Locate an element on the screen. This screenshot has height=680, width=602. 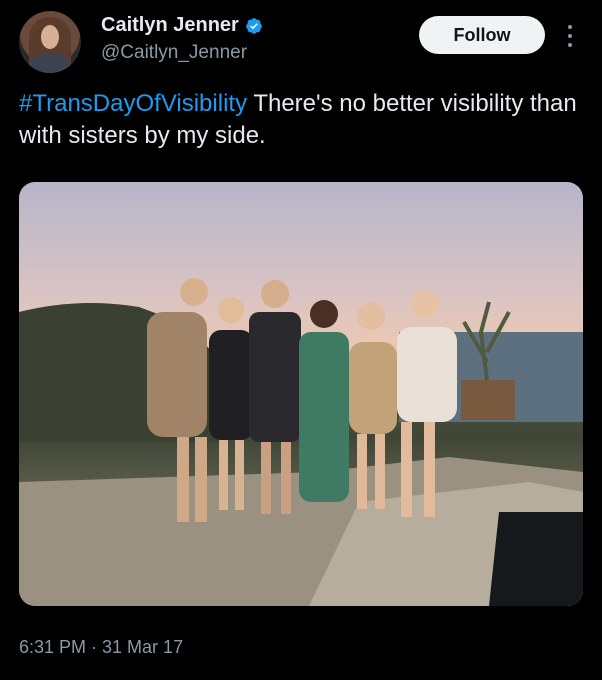
author-name-row: Caitlyn Jenner is located at coordinates (182, 25).